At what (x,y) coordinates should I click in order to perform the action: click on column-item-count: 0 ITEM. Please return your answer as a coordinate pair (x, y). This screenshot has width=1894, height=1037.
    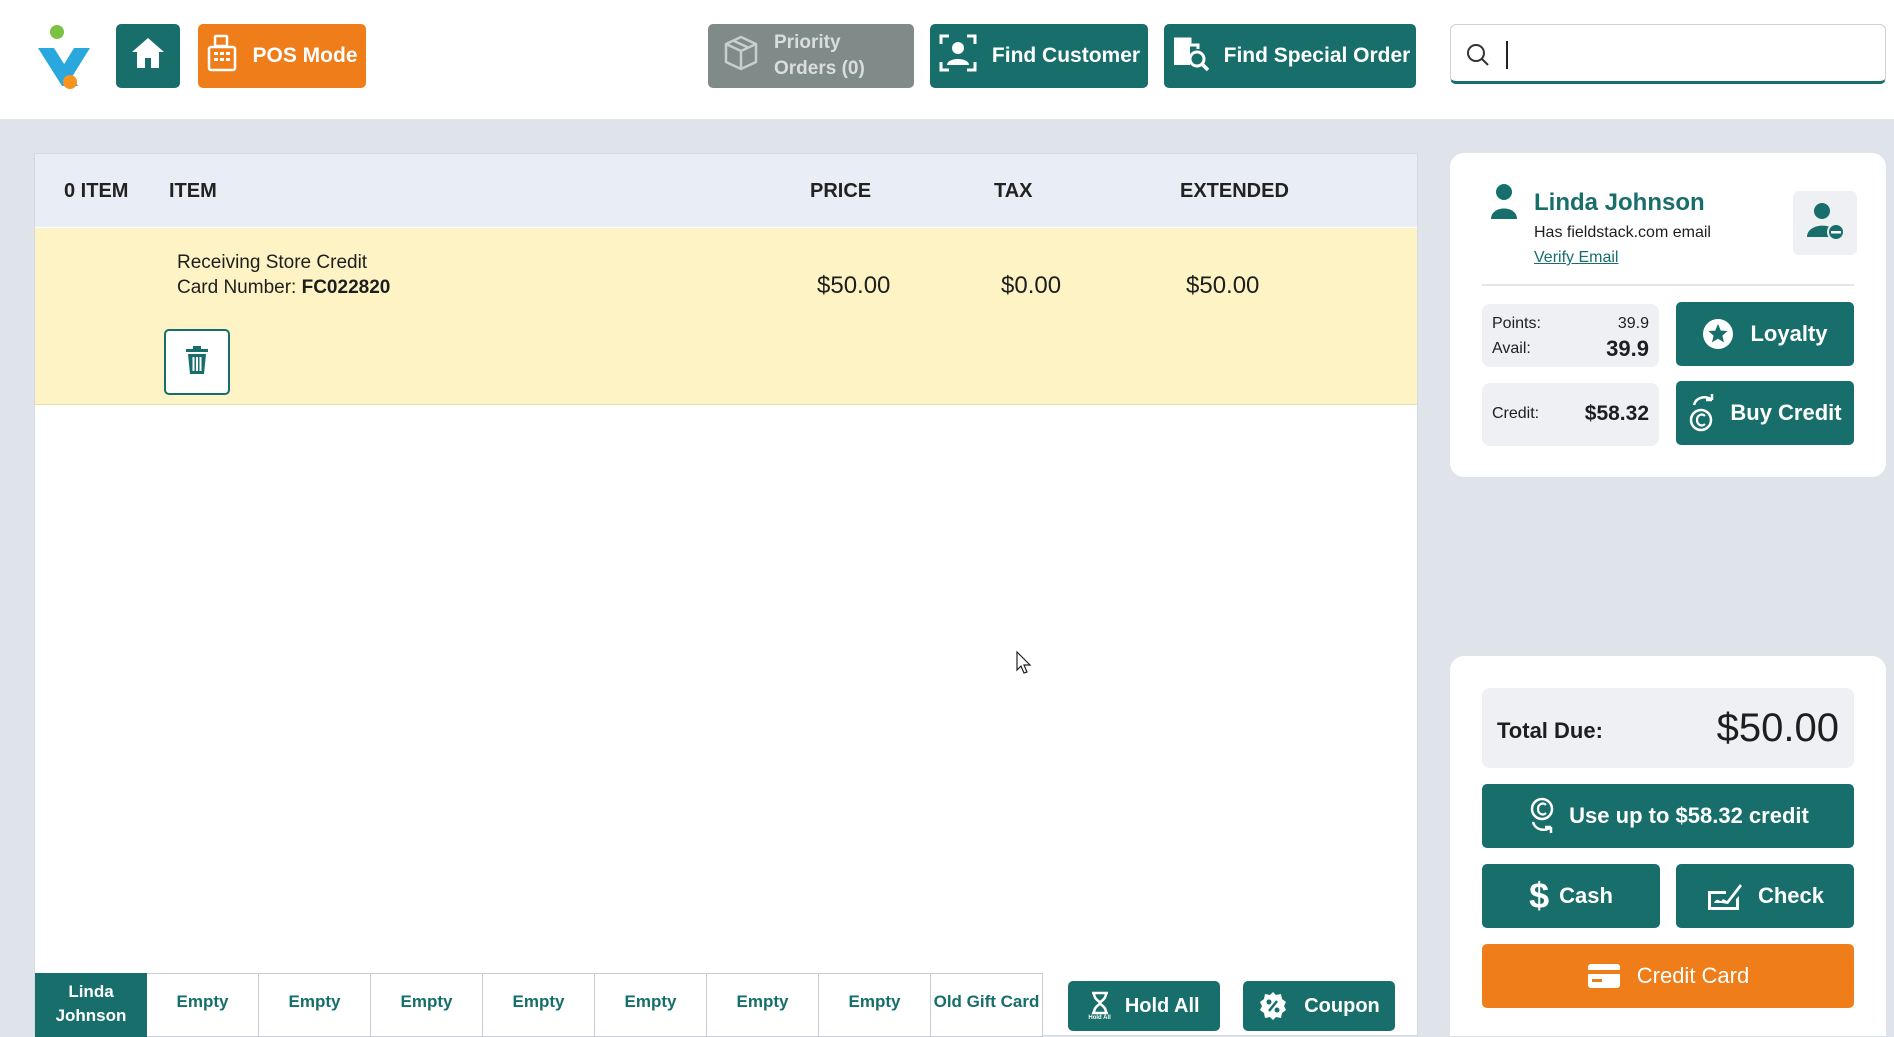
    Looking at the image, I should click on (96, 191).